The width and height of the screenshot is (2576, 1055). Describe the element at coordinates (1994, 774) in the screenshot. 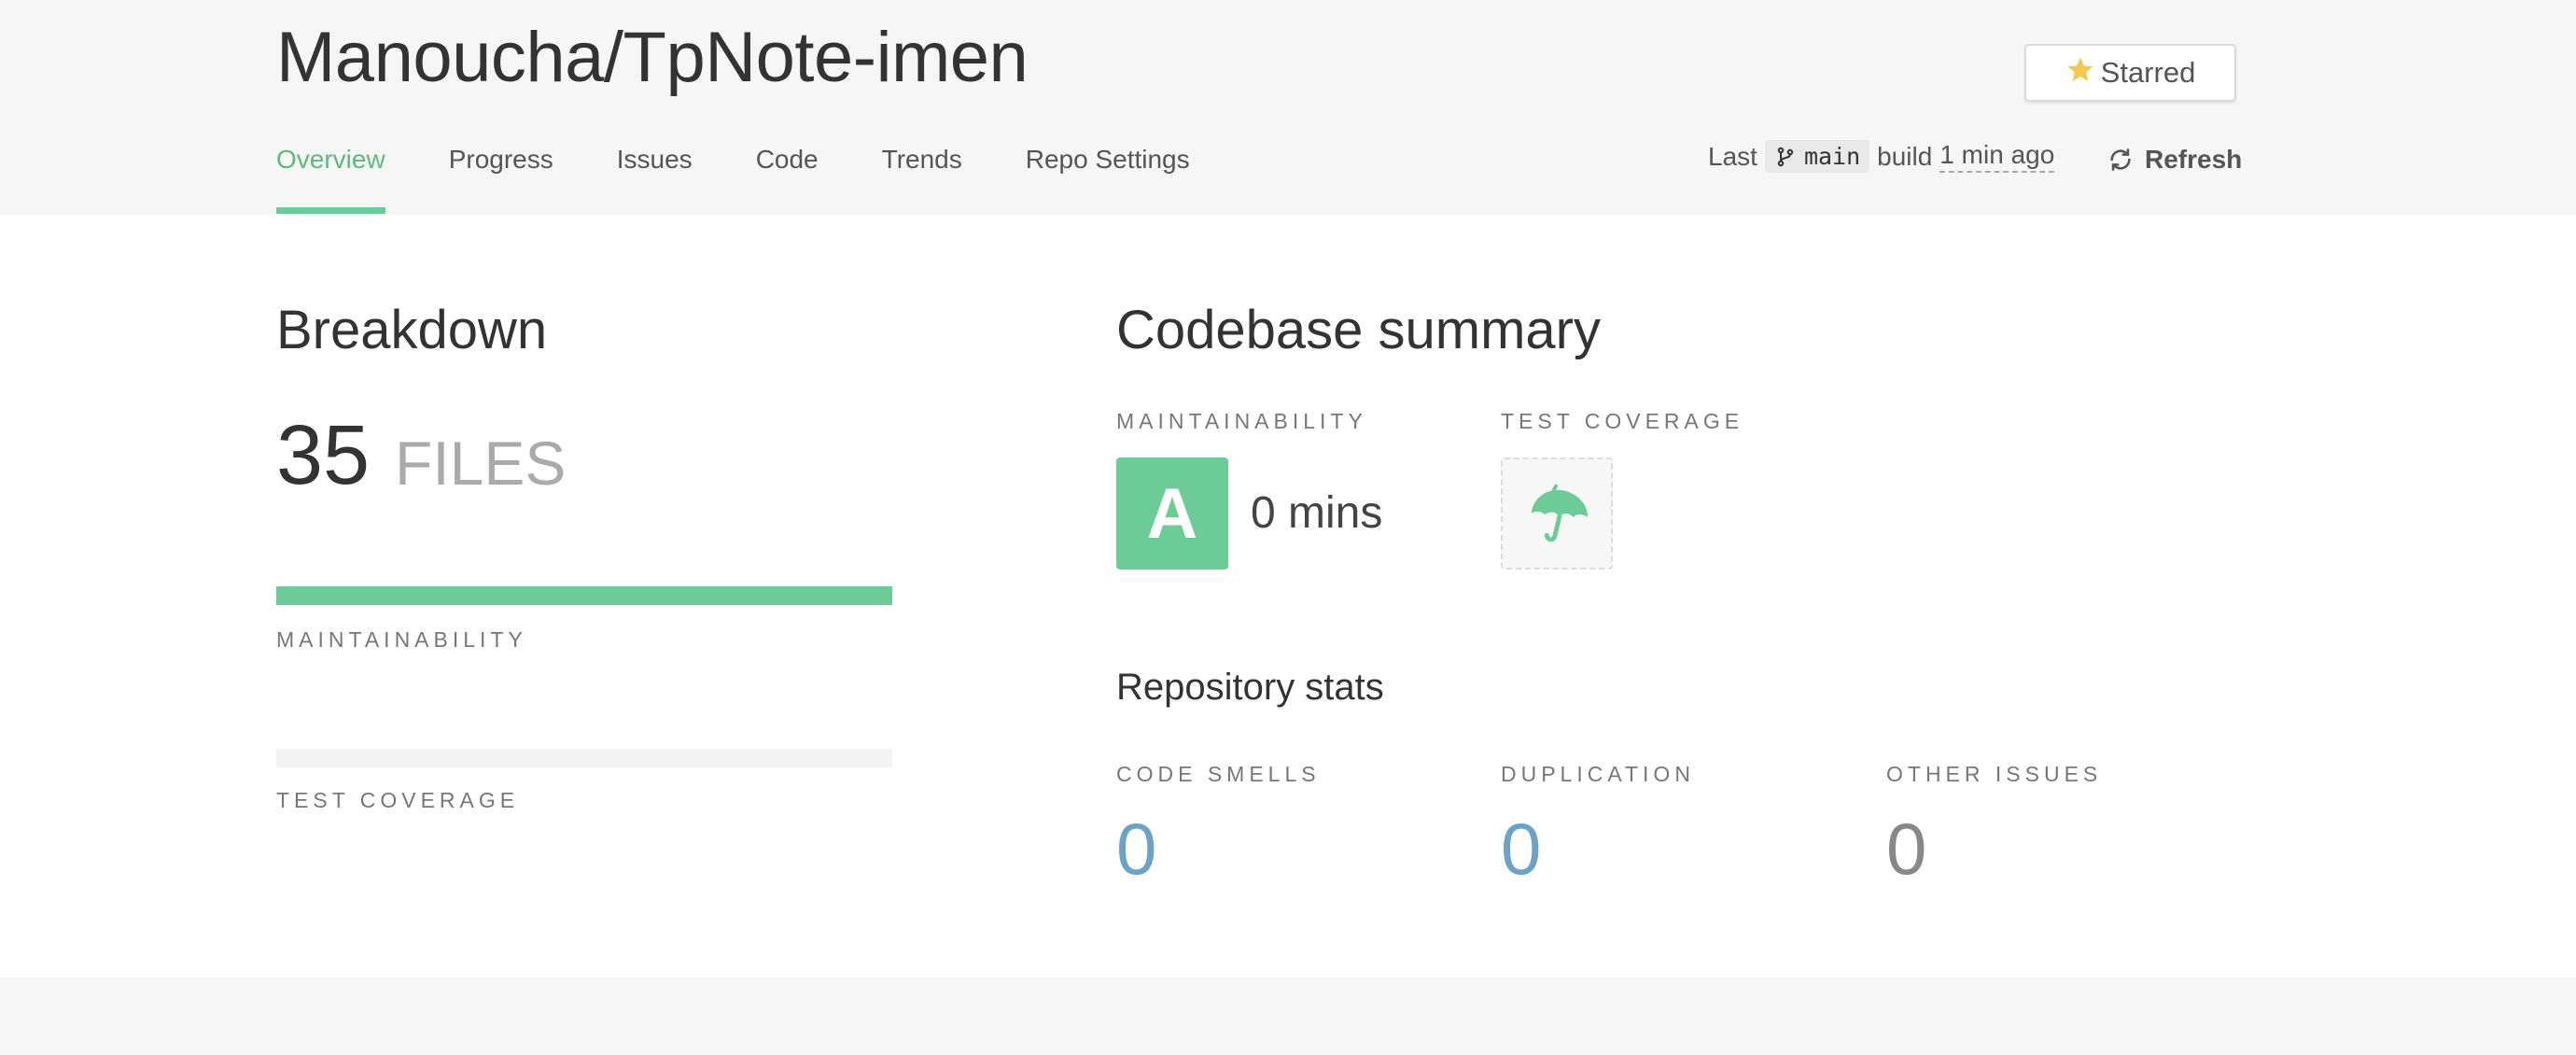

I see `other-issues-label: OTHER ISSUES` at that location.